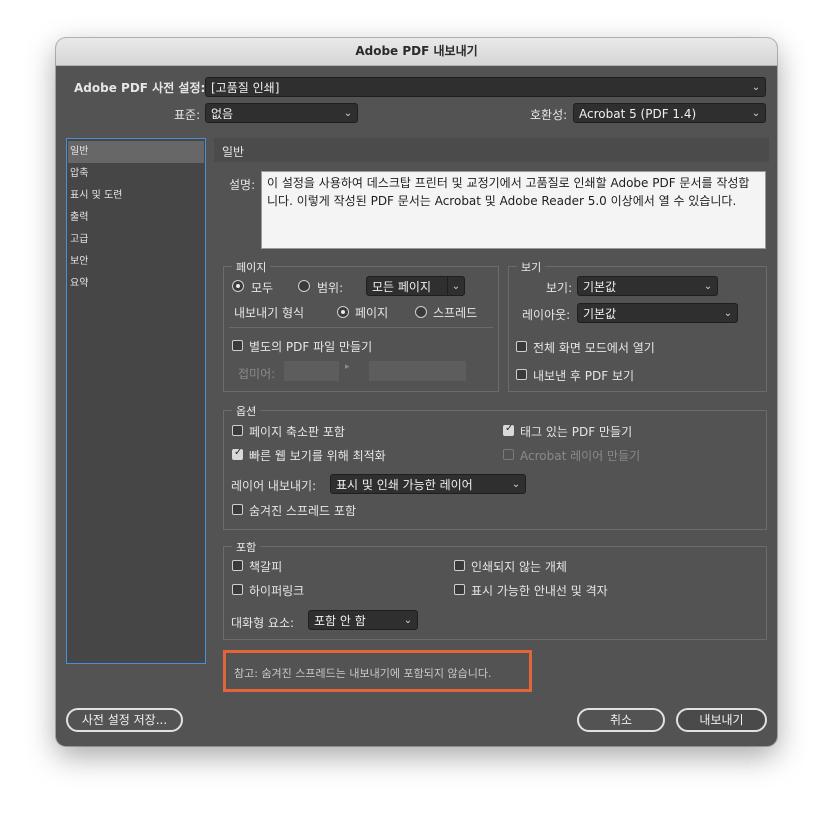 The image size is (833, 821). I want to click on preset-value: [고품질 인쇄], so click(245, 88).